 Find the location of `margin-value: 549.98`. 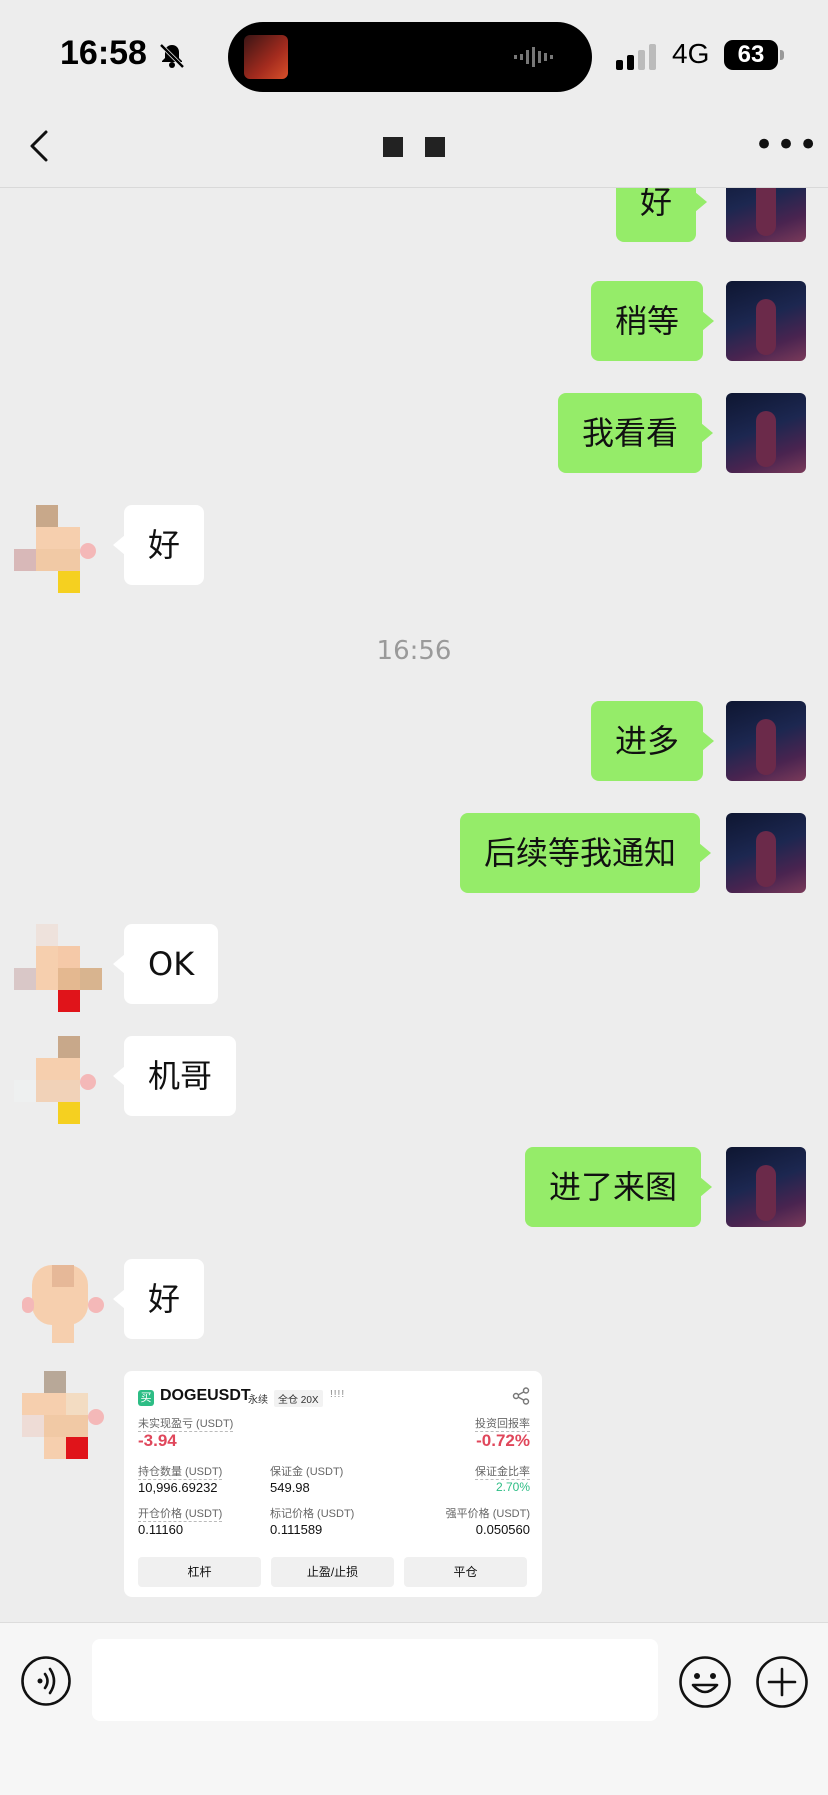

margin-value: 549.98 is located at coordinates (290, 1487).